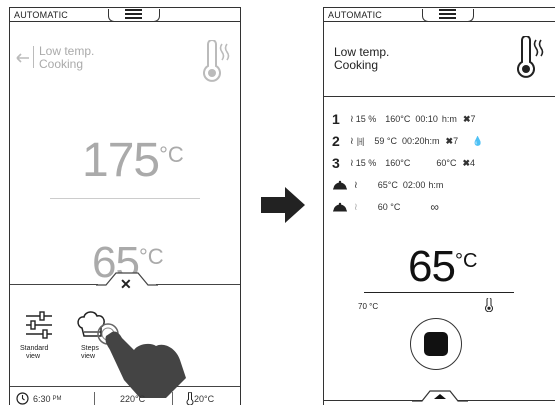 The width and height of the screenshot is (555, 405). What do you see at coordinates (39, 325) in the screenshot?
I see `sliders-icon` at bounding box center [39, 325].